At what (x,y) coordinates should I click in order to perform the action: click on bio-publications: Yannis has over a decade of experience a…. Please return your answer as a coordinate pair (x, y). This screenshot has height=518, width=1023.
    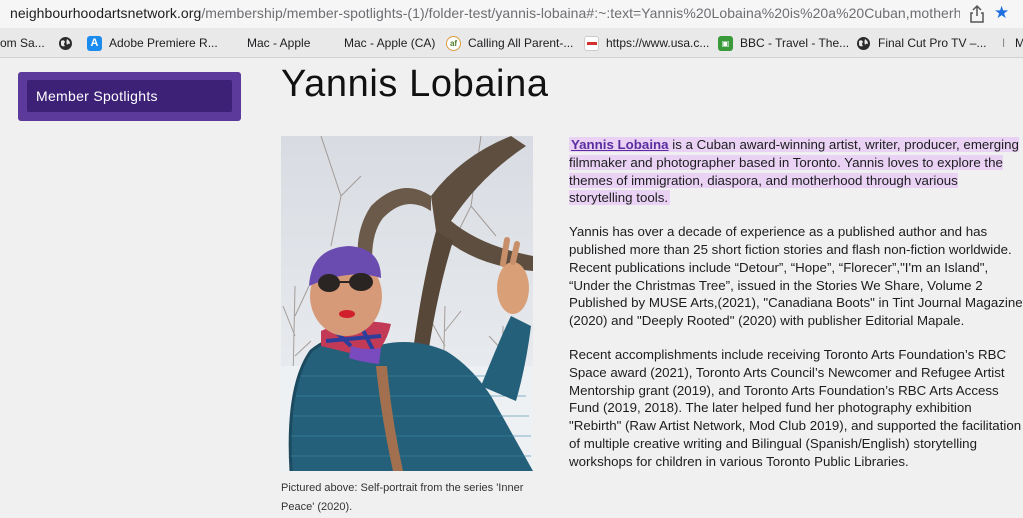
    Looking at the image, I should click on (796, 276).